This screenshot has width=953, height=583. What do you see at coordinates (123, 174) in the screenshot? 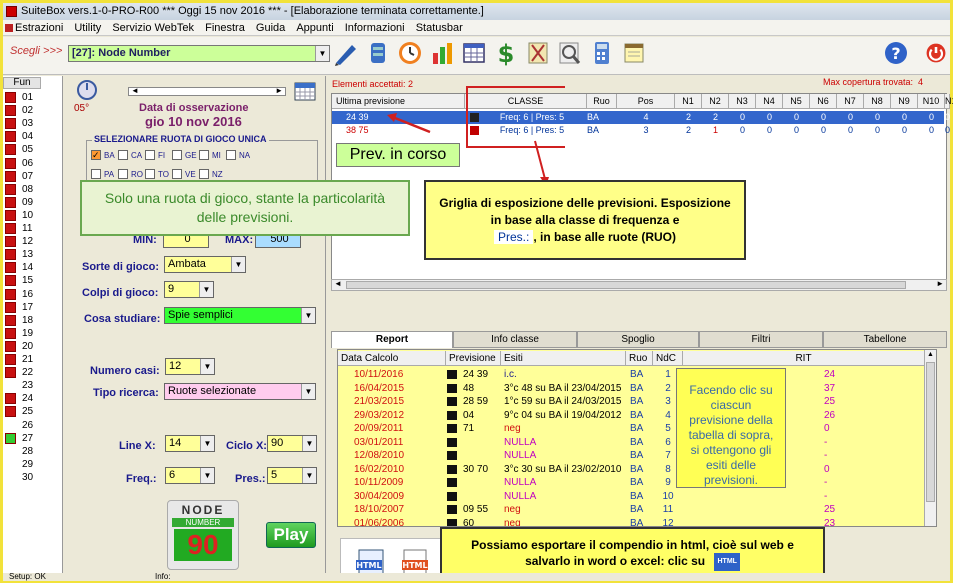
I see `ruota-checkbox-ro` at bounding box center [123, 174].